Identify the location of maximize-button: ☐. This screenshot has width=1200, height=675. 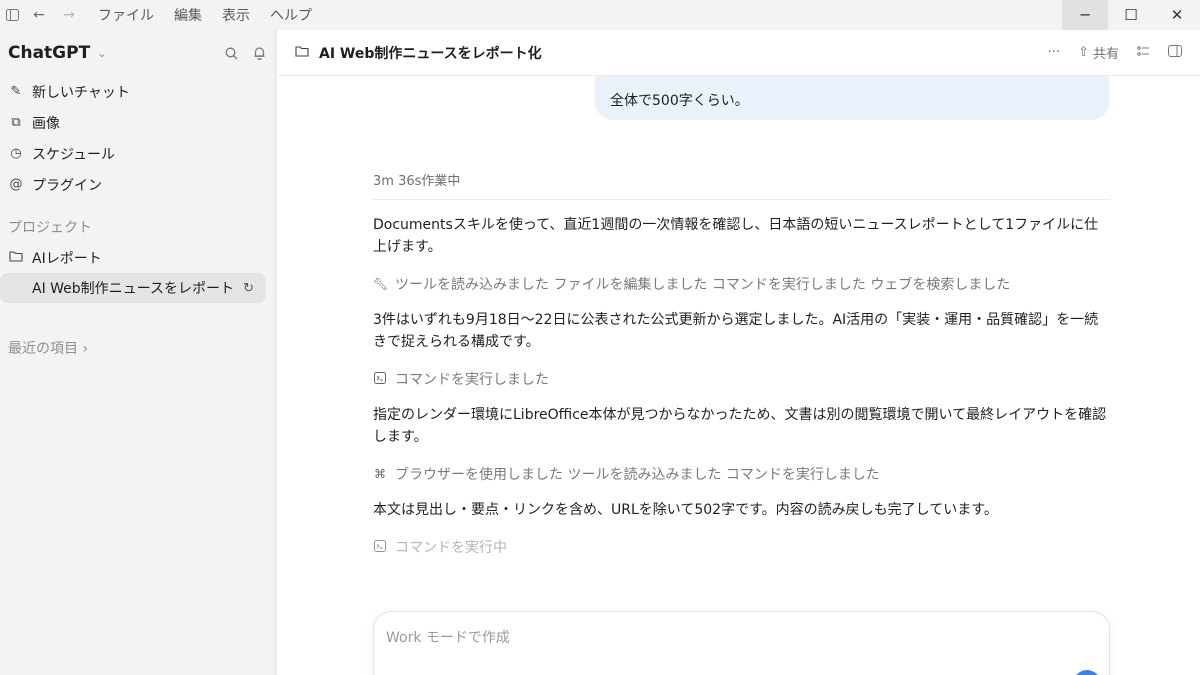
(1131, 15).